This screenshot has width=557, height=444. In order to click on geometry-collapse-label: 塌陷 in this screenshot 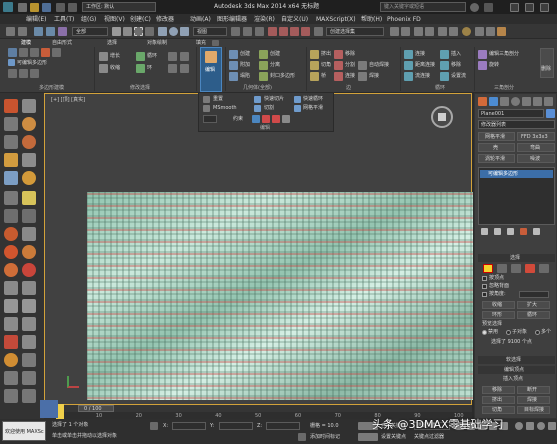, I will do `click(245, 76)`.